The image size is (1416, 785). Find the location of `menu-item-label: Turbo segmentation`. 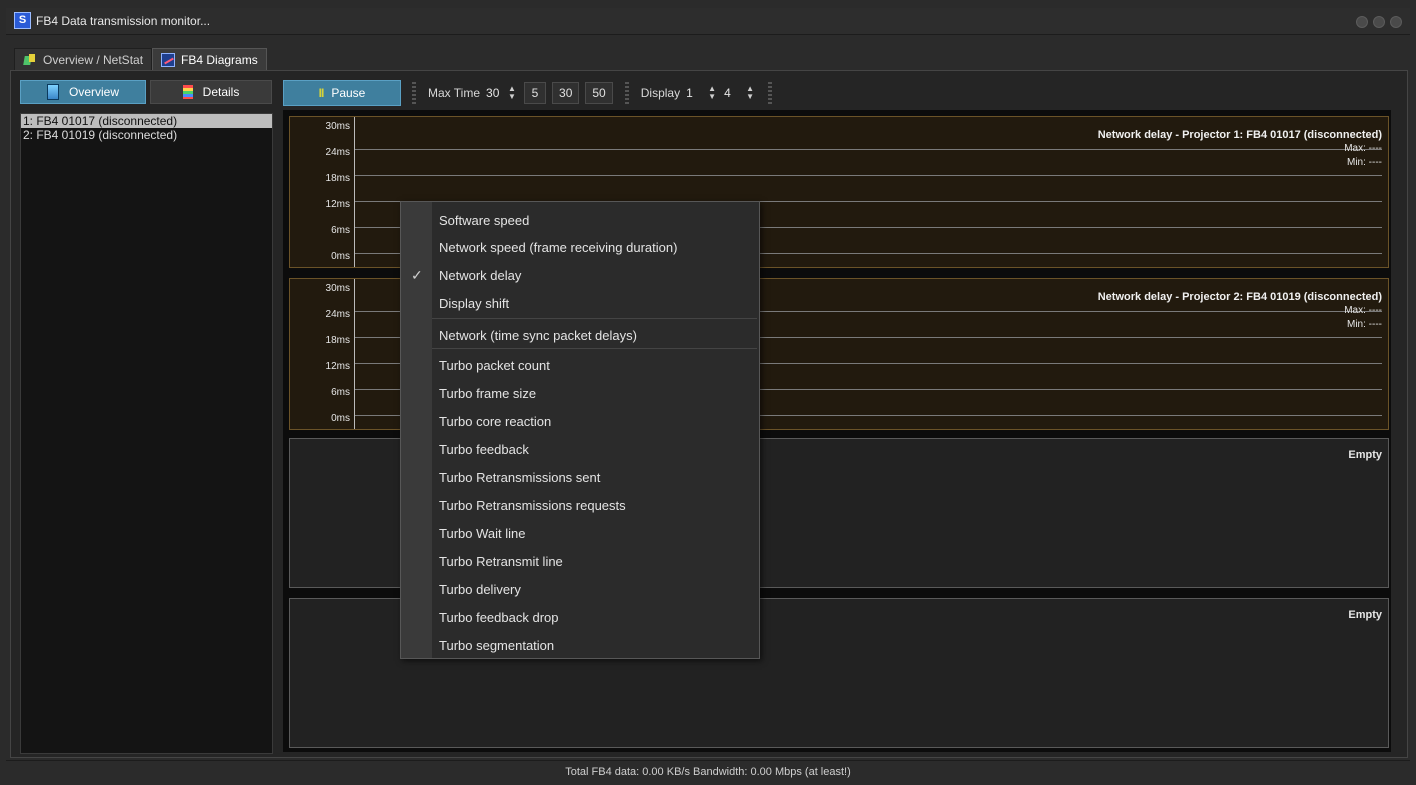

menu-item-label: Turbo segmentation is located at coordinates (497, 645).